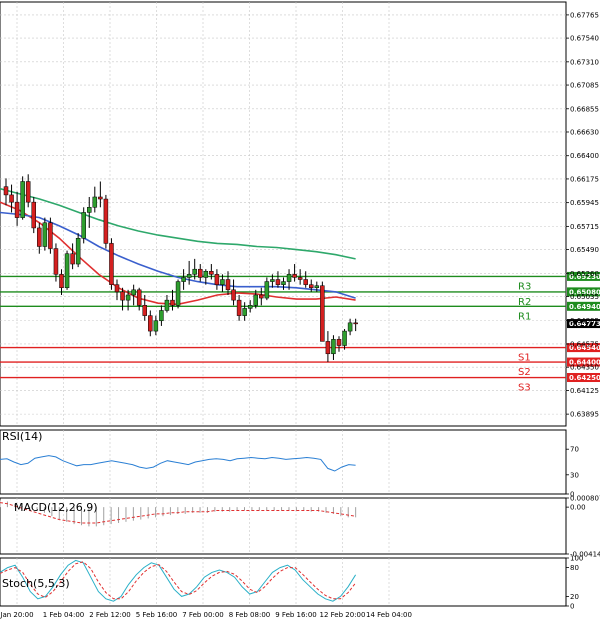 The image size is (600, 622). Describe the element at coordinates (584, 391) in the screenshot. I see `price-tick-label: 0.64125` at that location.